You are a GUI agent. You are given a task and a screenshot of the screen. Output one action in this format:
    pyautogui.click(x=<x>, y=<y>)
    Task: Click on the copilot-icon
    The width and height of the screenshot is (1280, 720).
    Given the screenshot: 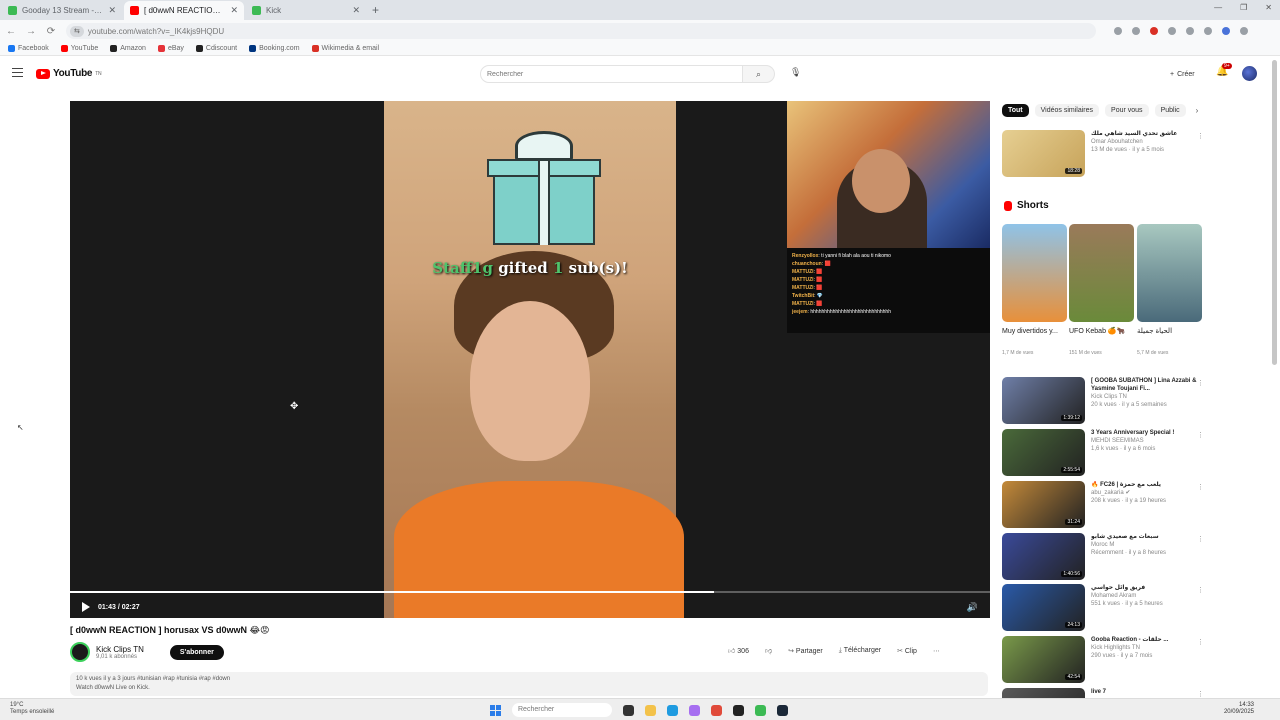 What is the action you would take?
    pyautogui.click(x=694, y=710)
    